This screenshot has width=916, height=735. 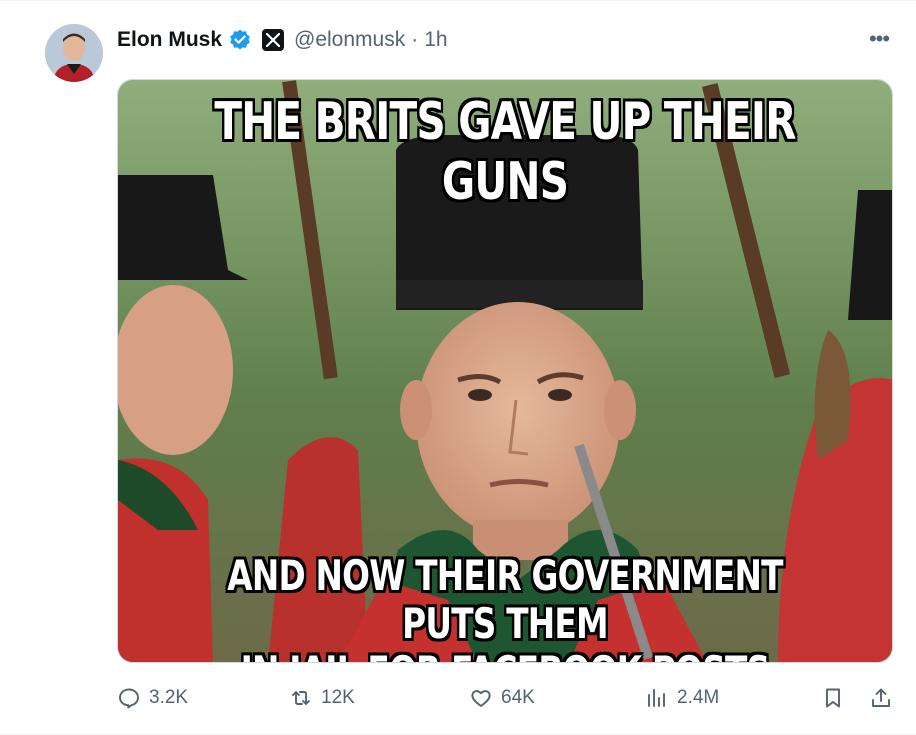 I want to click on timestamp: 1h, so click(x=435, y=40).